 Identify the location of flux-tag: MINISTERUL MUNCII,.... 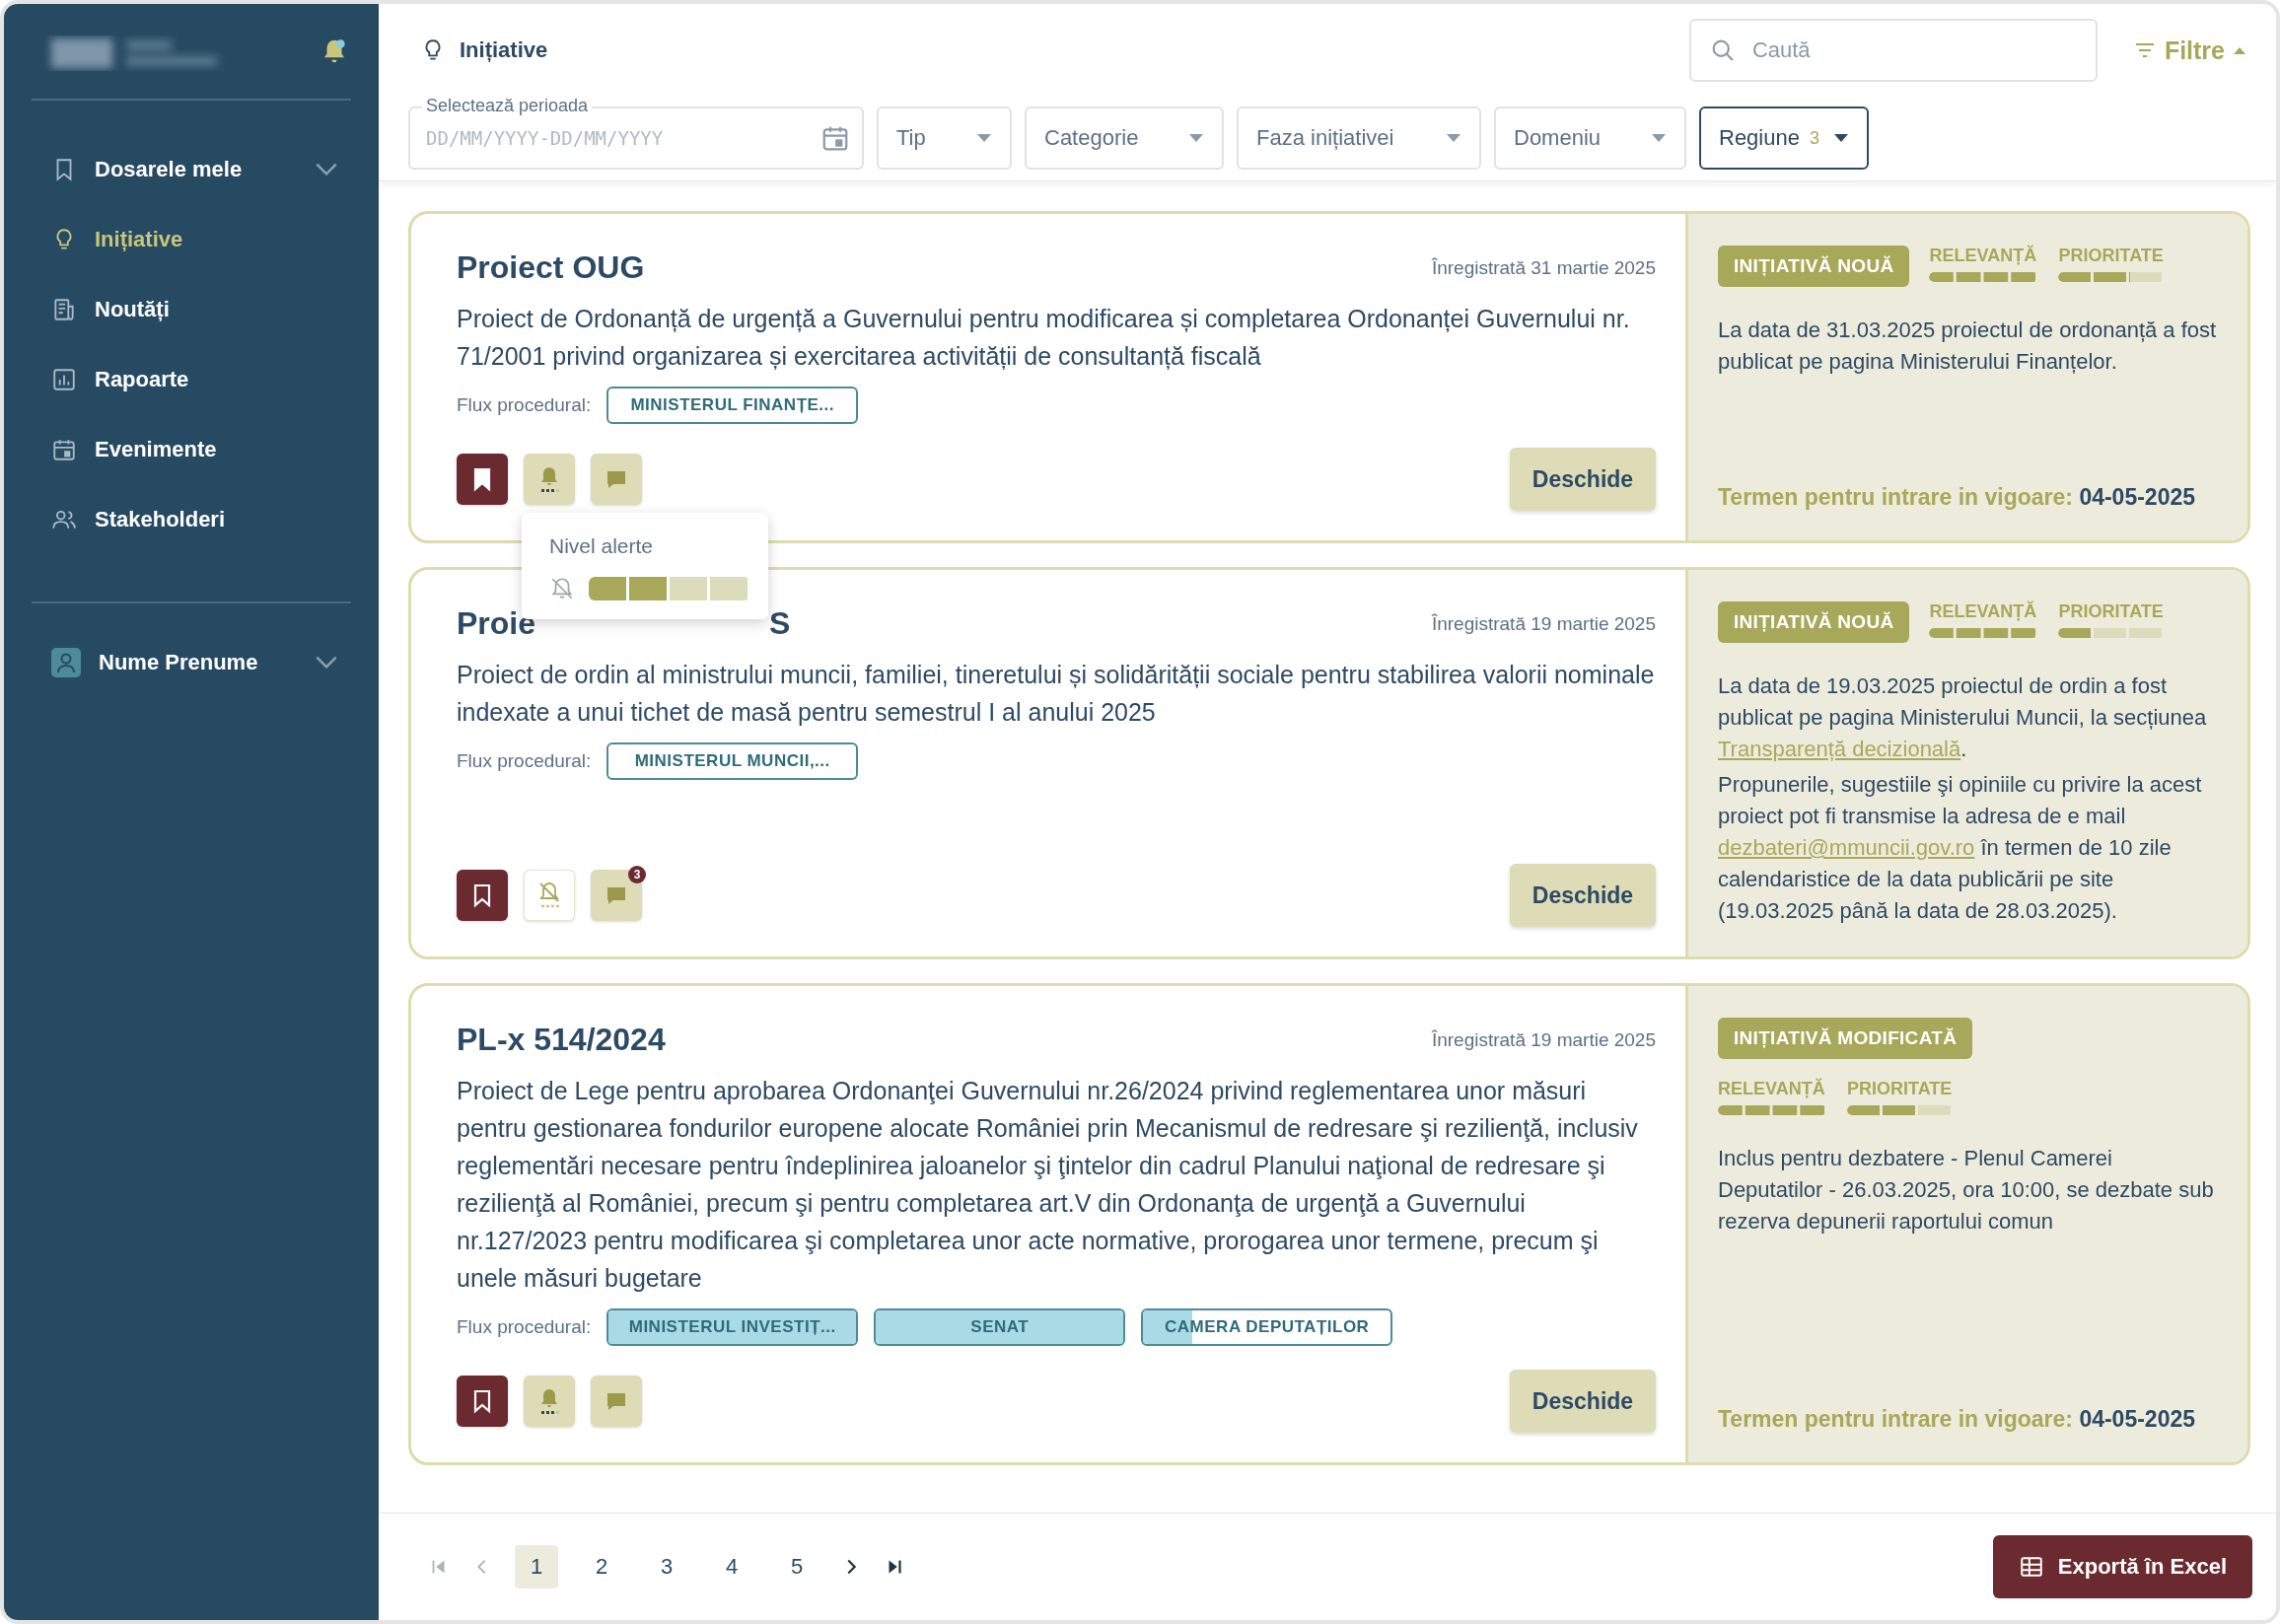
(732, 761).